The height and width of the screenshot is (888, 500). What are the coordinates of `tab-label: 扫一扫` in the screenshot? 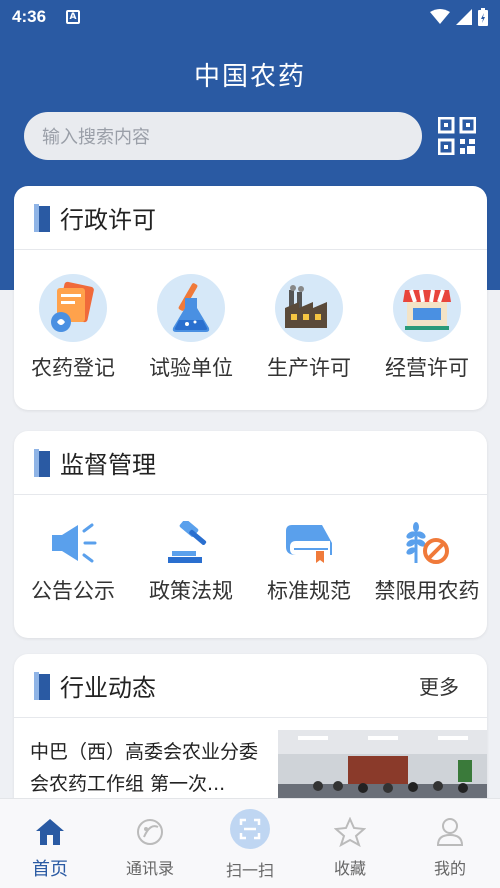 It's located at (249, 870).